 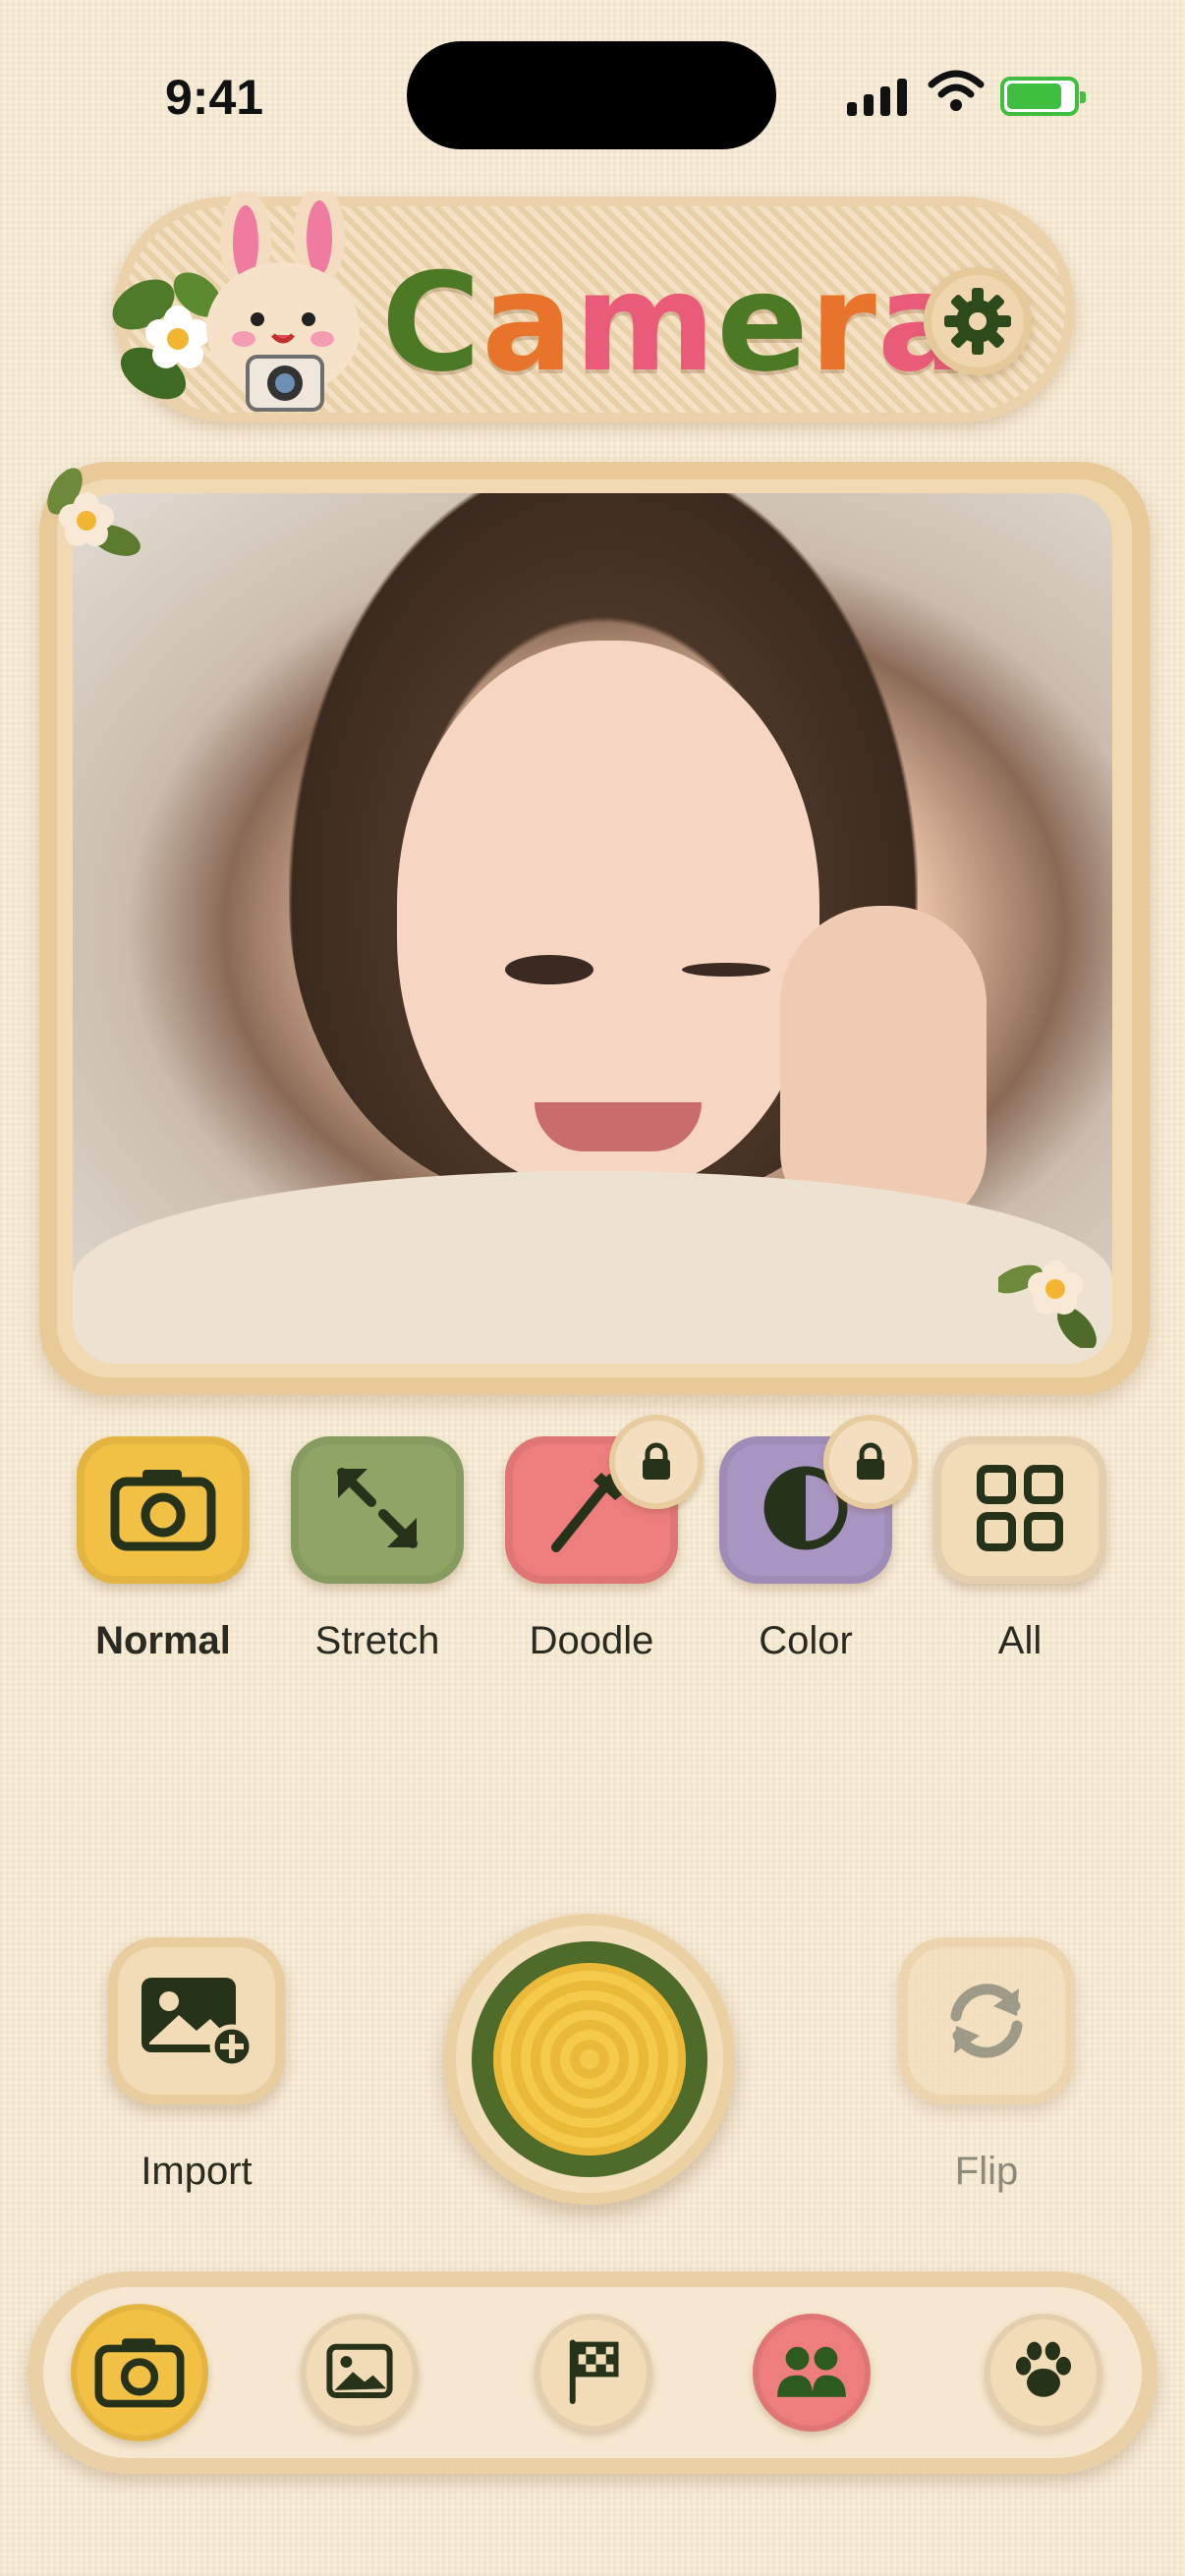 What do you see at coordinates (377, 1640) in the screenshot?
I see `mode-label: Stretch` at bounding box center [377, 1640].